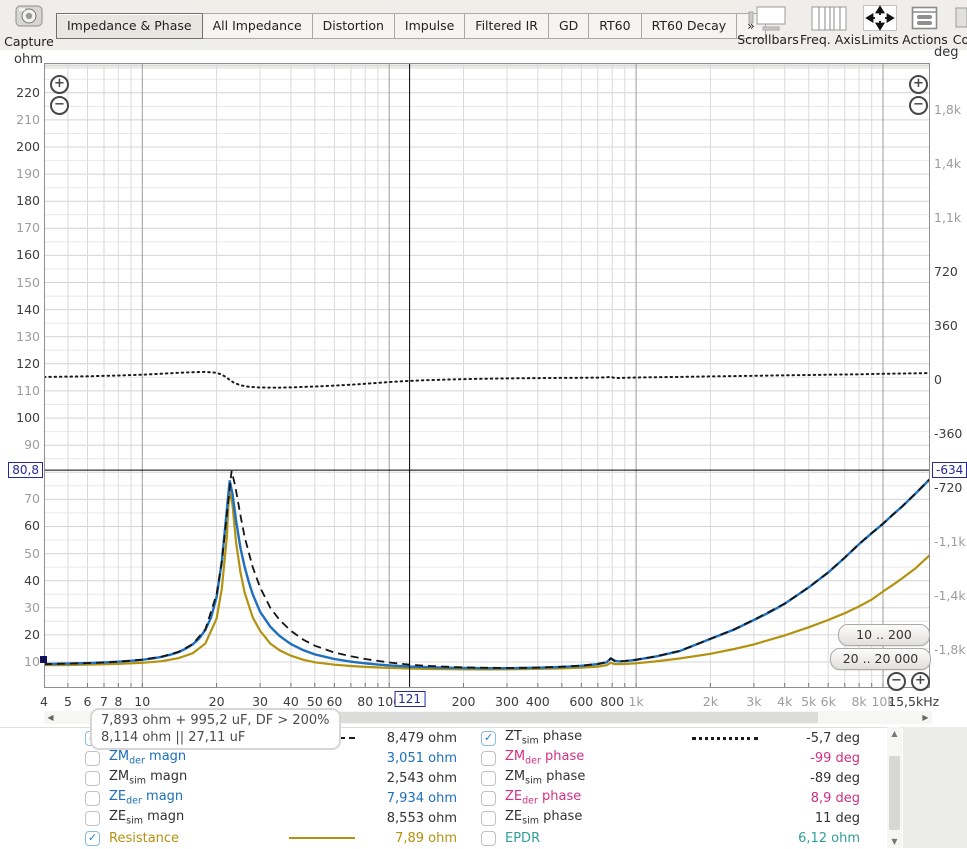 The height and width of the screenshot is (849, 967). I want to click on zoom-out-y-button: −, so click(59, 105).